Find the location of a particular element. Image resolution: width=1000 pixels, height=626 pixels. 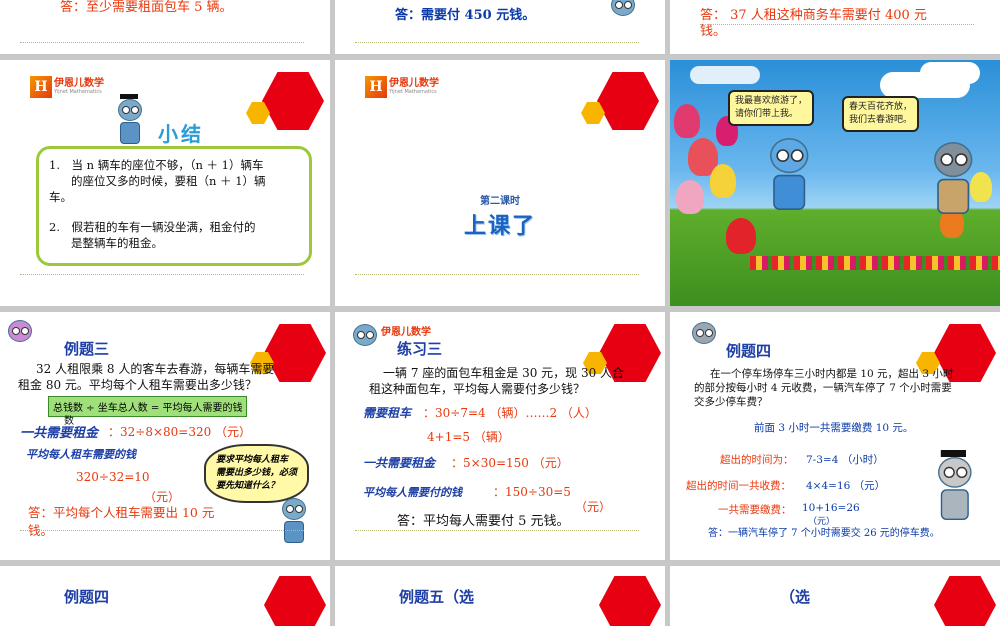

lesson-subtitle: 第二课时 is located at coordinates (500, 201).